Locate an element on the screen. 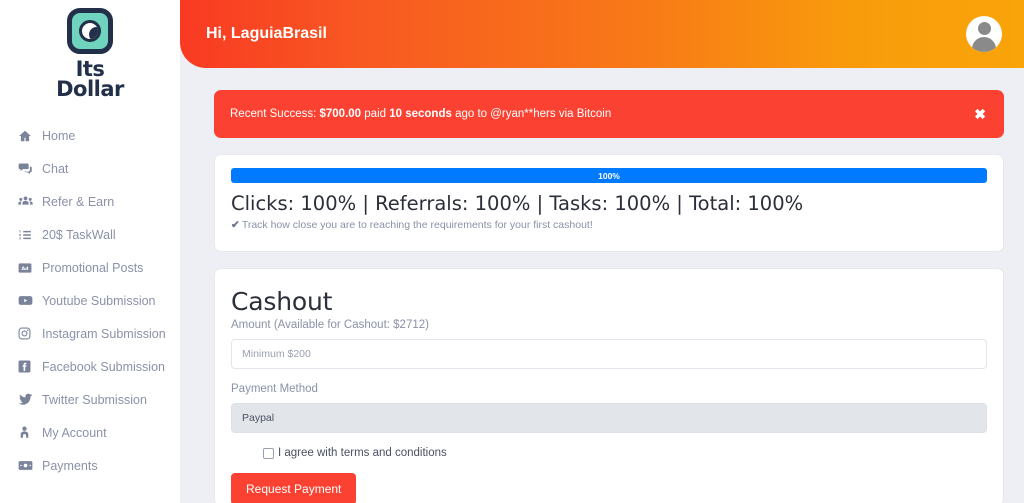  alert-prefix: Recent Success: is located at coordinates (273, 114).